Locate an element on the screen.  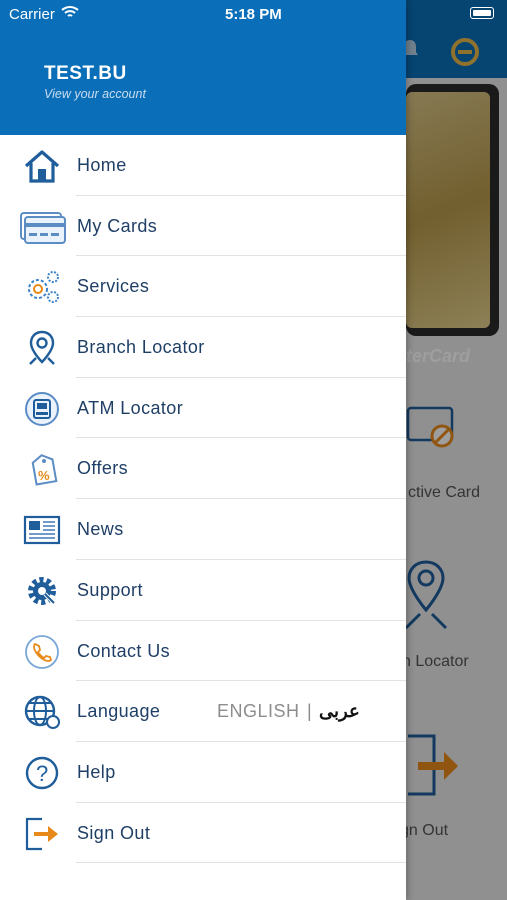
carrier-label: Carrier is located at coordinates (32, 14).